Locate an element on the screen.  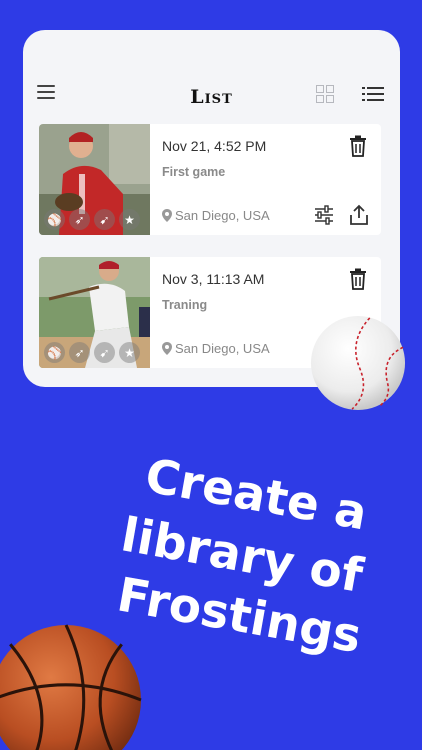
basketball-image is located at coordinates (71, 687).